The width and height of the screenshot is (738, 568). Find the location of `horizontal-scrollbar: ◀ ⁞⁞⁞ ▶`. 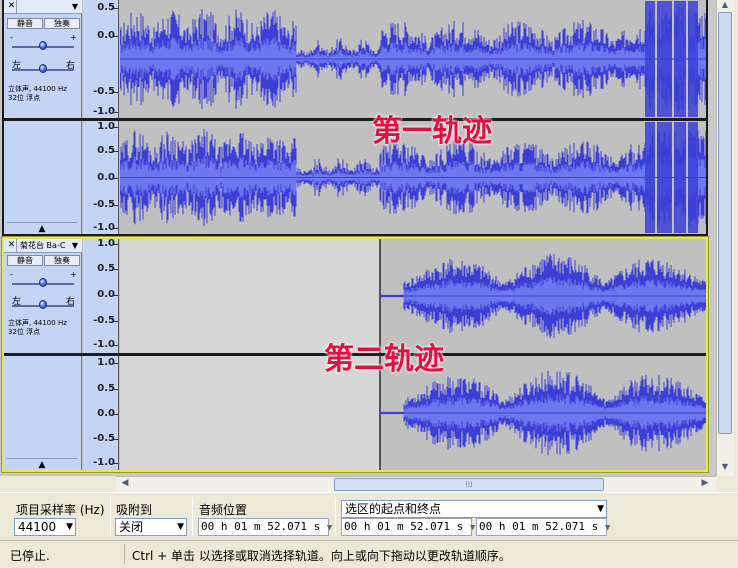

horizontal-scrollbar: ◀ ⁞⁞⁞ ▶ is located at coordinates (416, 484).